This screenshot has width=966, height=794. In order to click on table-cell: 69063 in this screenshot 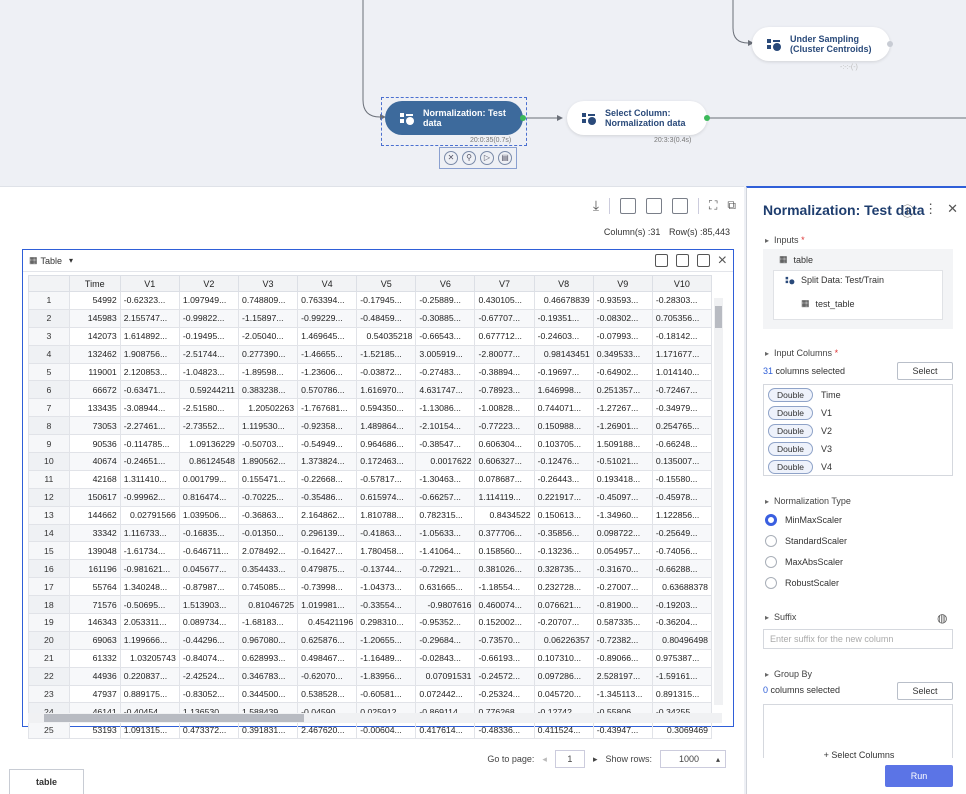, I will do `click(94, 640)`.